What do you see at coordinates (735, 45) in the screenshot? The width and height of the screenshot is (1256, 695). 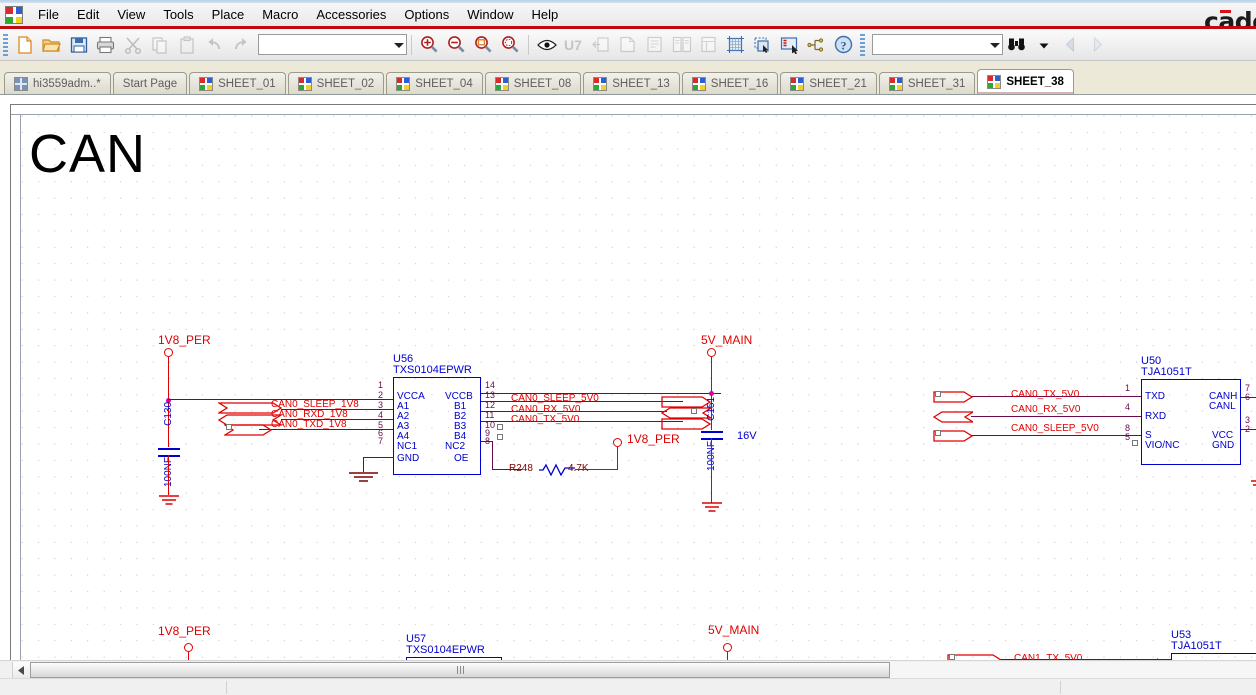 I see `snap-to-grid-icon` at bounding box center [735, 45].